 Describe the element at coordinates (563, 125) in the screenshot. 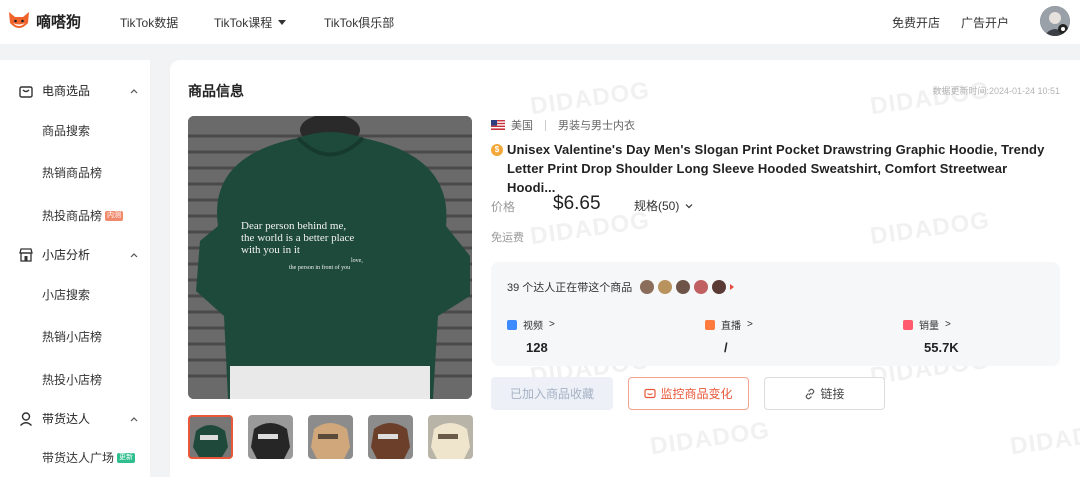

I see `country-category-line: 美国 男装与男士内衣` at that location.